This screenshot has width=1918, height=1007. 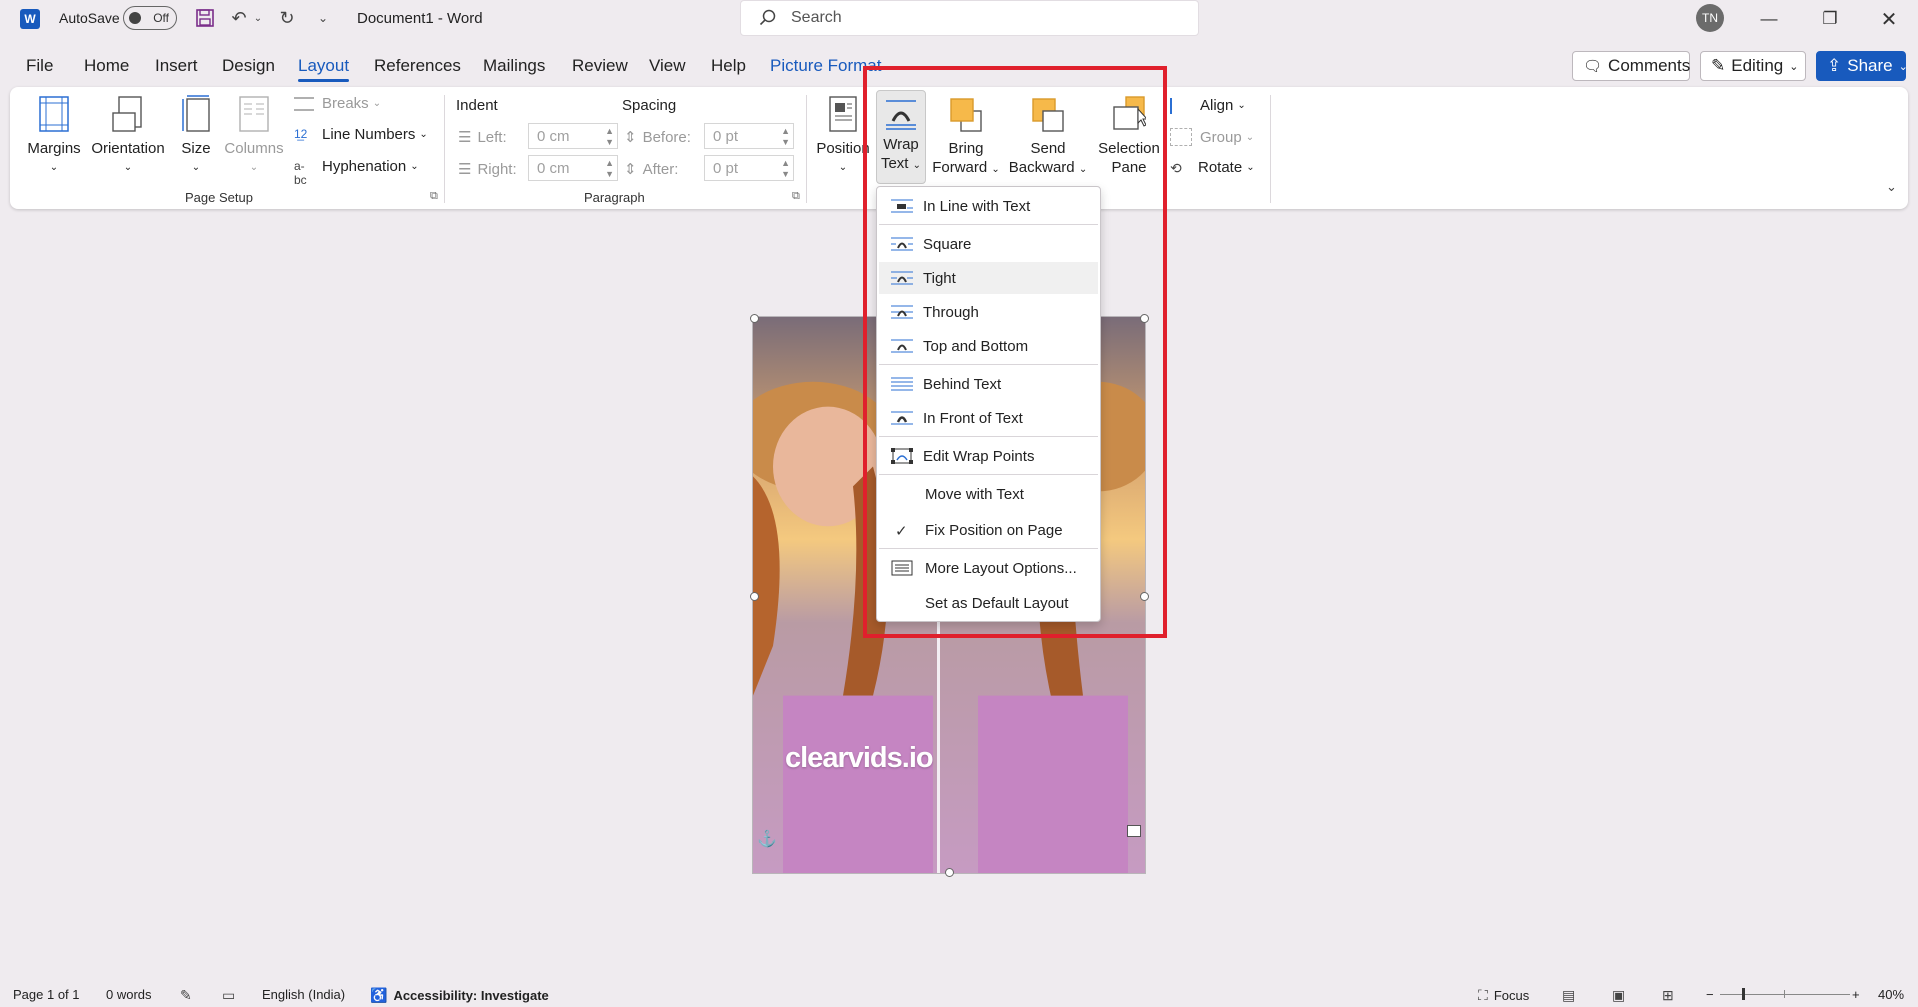 What do you see at coordinates (667, 66) in the screenshot?
I see `tab-view: View` at bounding box center [667, 66].